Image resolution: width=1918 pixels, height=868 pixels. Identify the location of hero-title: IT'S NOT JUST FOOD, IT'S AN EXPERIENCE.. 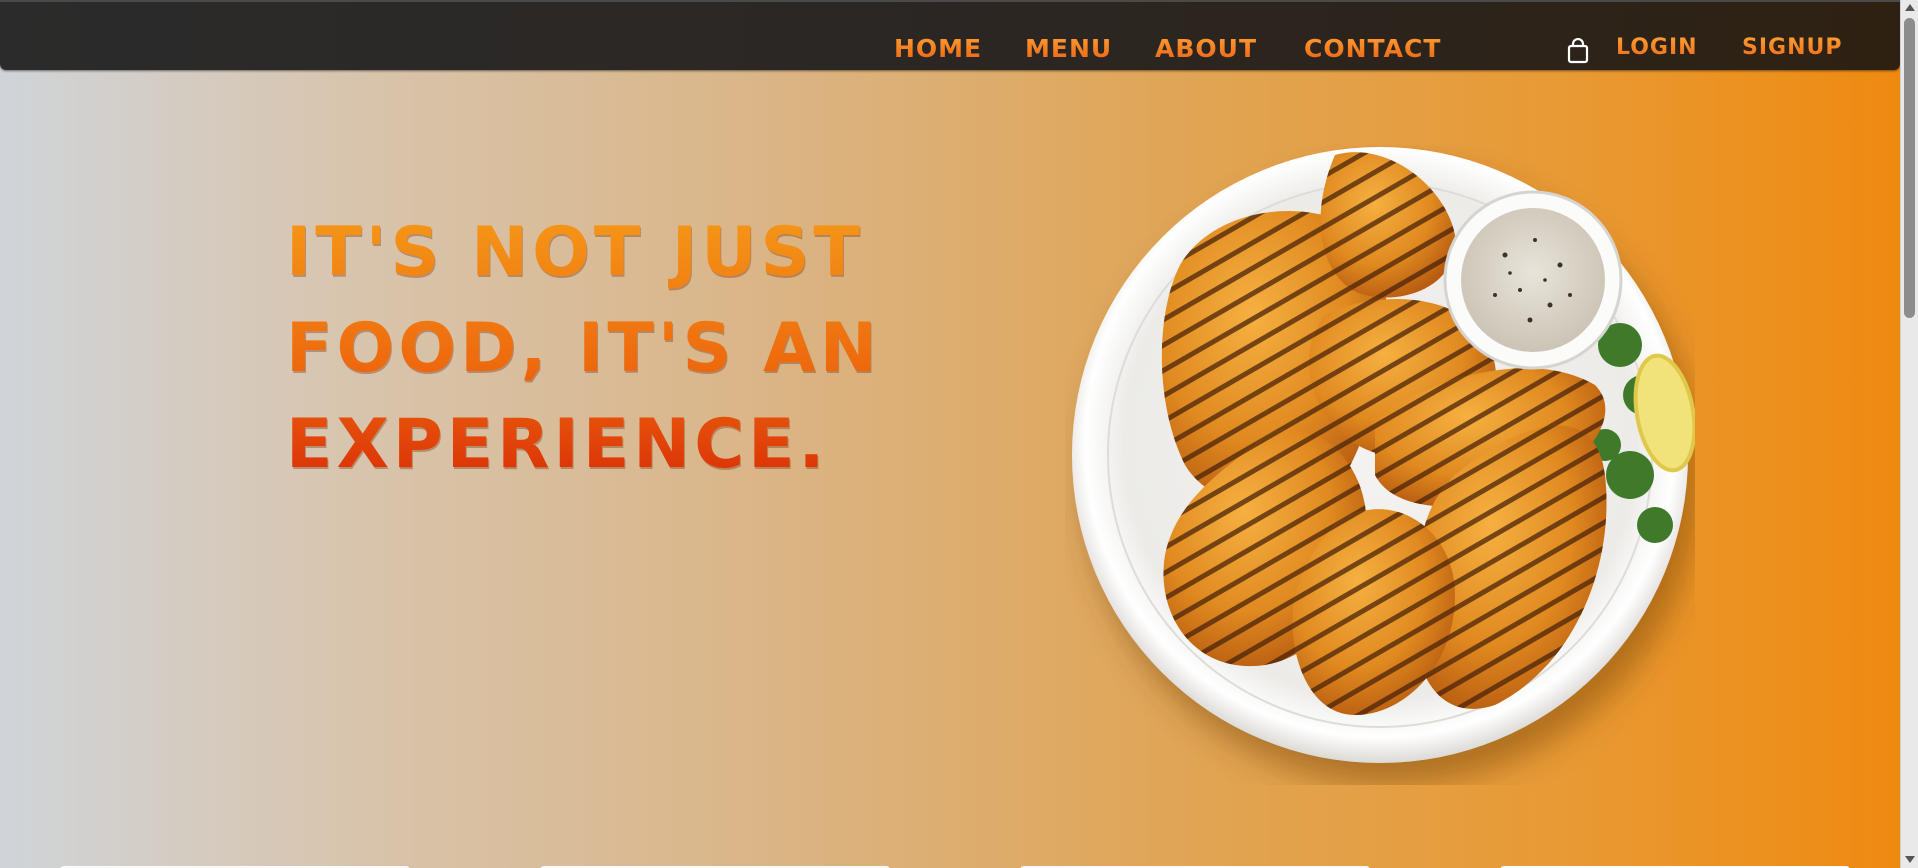
(596, 349).